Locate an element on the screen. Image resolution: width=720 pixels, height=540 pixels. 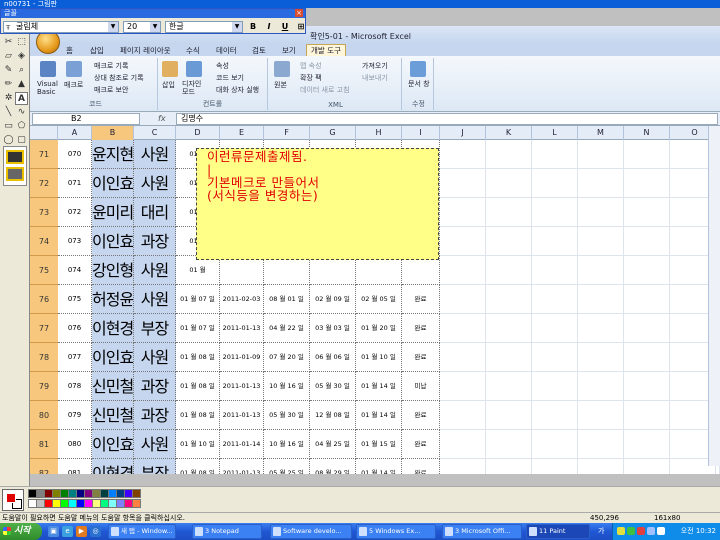
cell-h: 01 월 14 일 is located at coordinates (379, 466).